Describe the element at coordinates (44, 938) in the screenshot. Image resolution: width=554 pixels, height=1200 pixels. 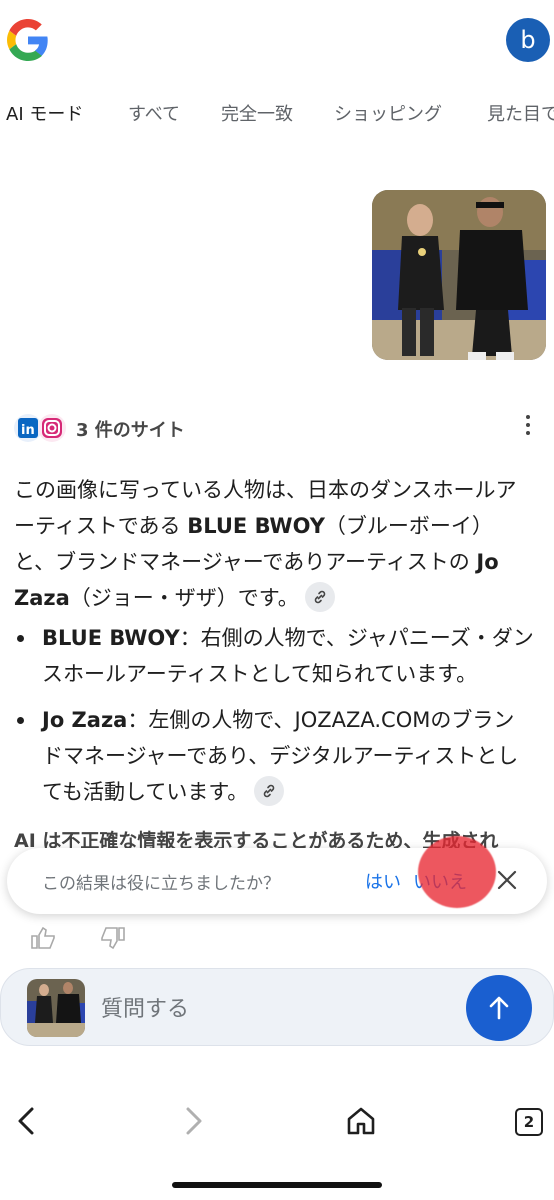
I see `thumbs-up-icon` at that location.